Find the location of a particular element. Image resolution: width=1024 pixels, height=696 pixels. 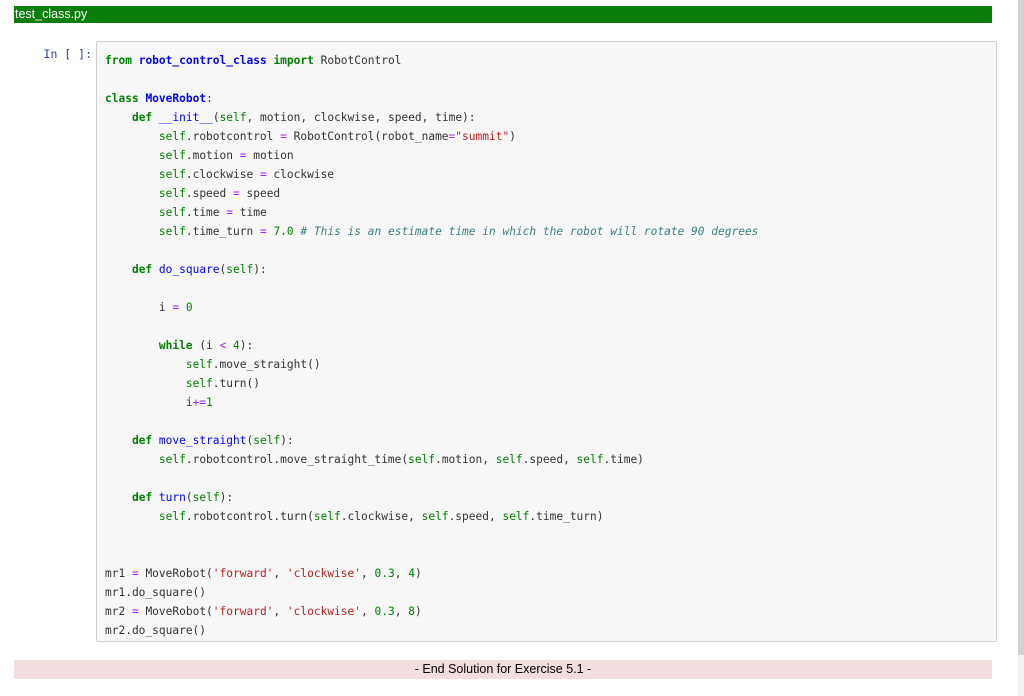

code-token-plain: , motion, clockwise, speed, time): is located at coordinates (361, 117).